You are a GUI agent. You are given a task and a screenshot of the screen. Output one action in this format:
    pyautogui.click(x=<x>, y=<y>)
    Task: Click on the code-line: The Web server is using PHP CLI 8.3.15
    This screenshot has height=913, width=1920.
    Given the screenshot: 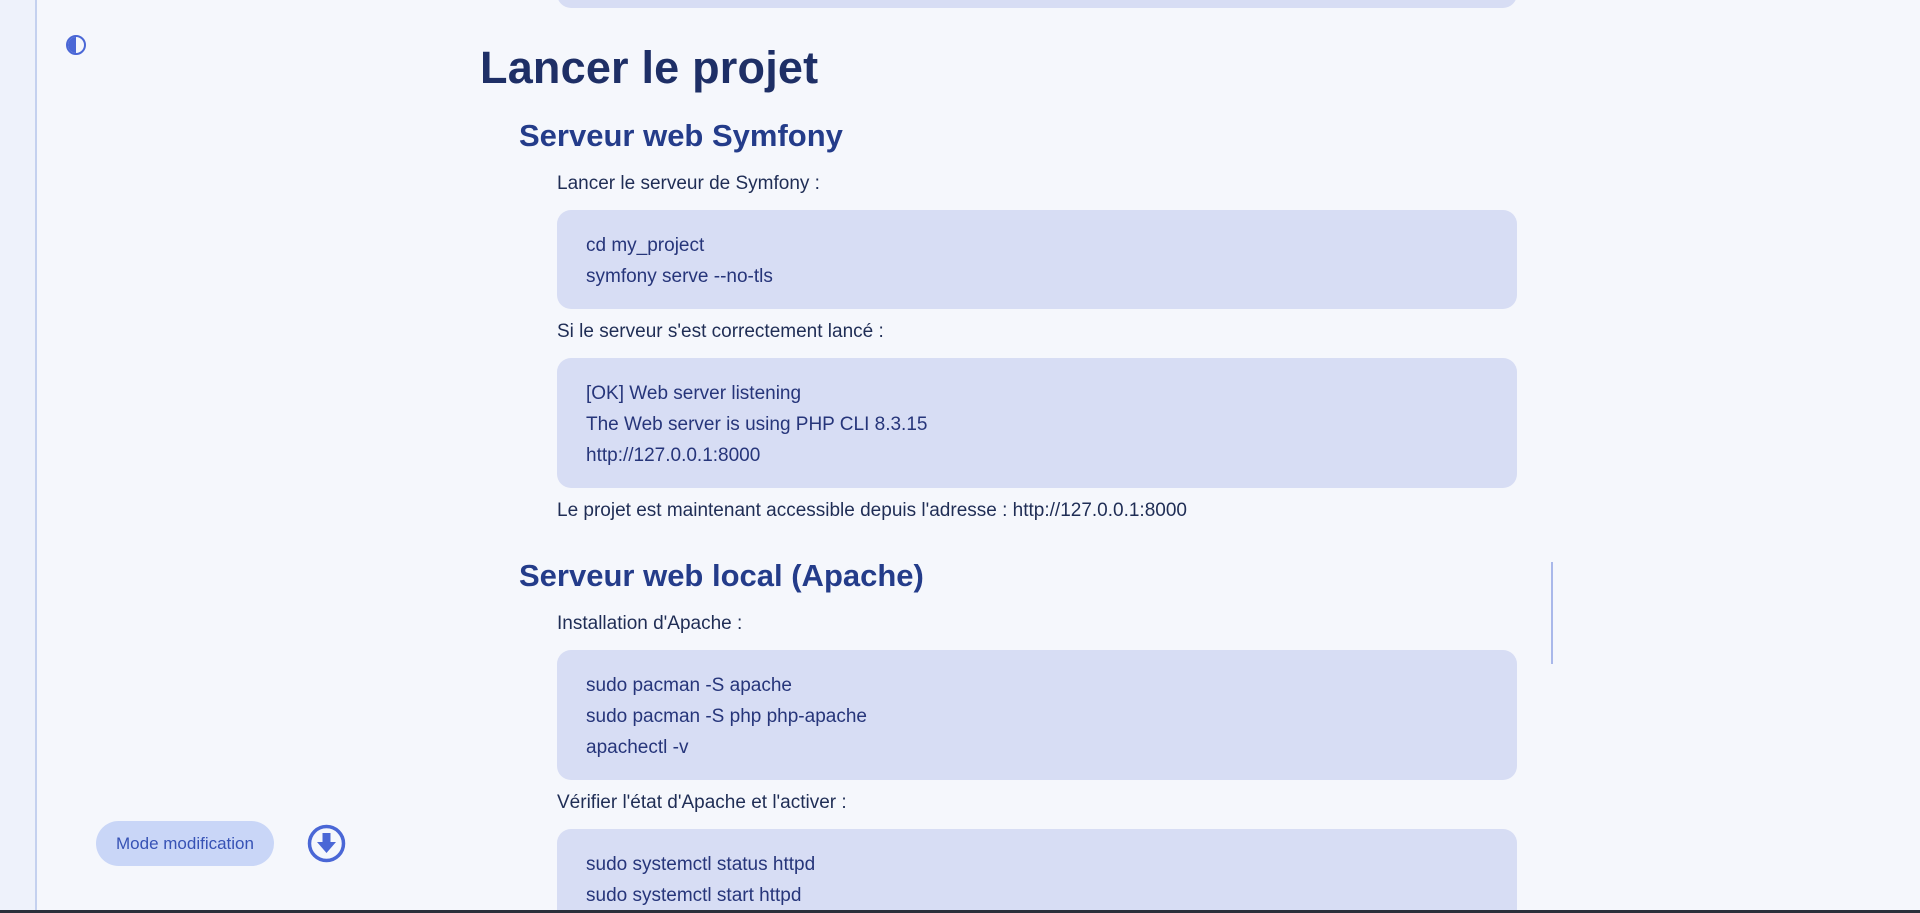 What is the action you would take?
    pyautogui.click(x=757, y=424)
    